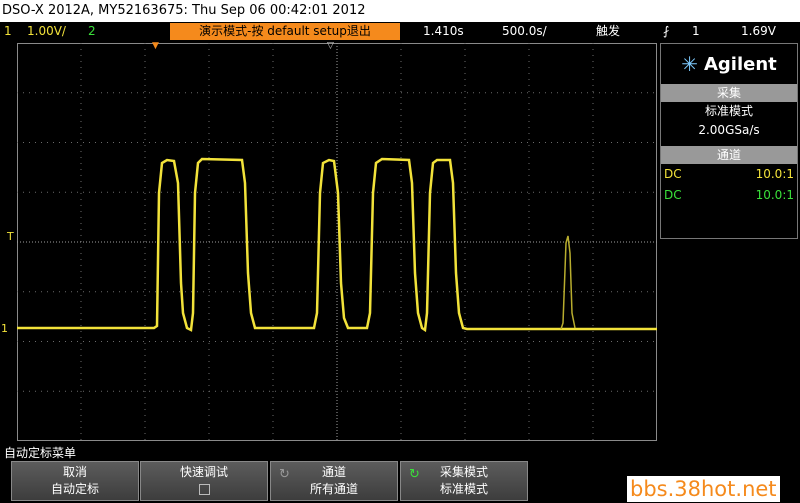 This screenshot has width=800, height=503. What do you see at coordinates (729, 130) in the screenshot?
I see `sample-rate: 2.00GSa/s` at bounding box center [729, 130].